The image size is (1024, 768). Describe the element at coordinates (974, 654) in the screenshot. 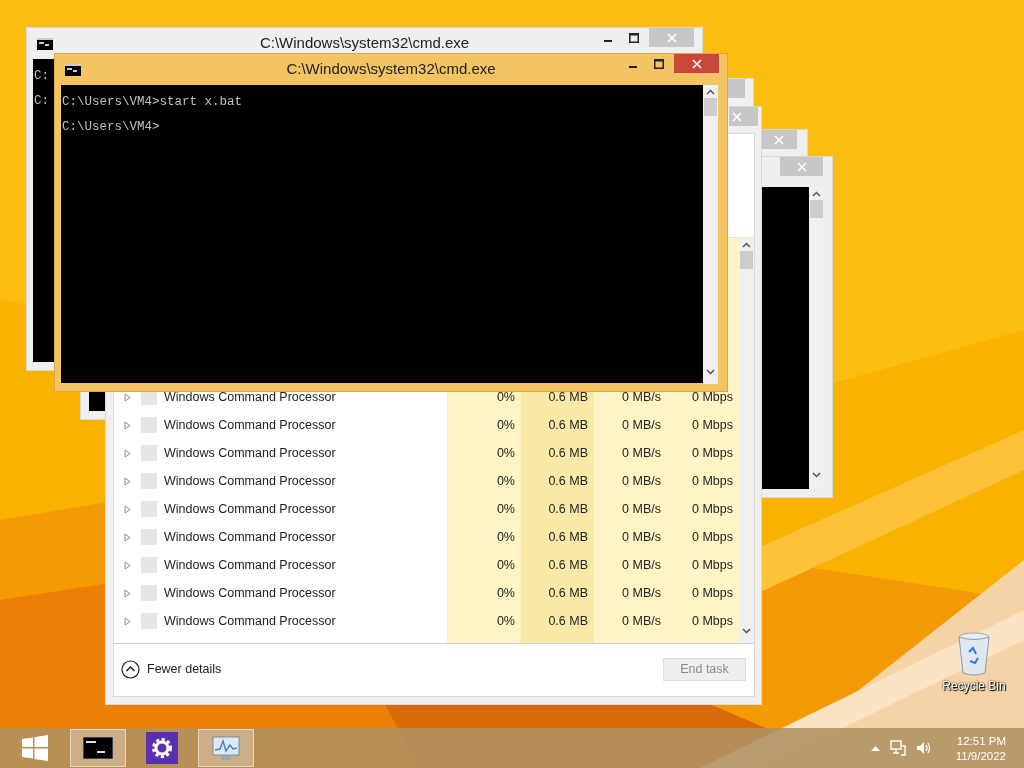

I see `recycle-bin-icon` at that location.